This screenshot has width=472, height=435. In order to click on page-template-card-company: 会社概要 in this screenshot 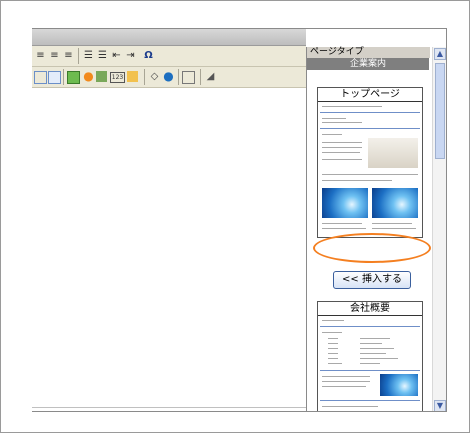, I will do `click(370, 356)`.